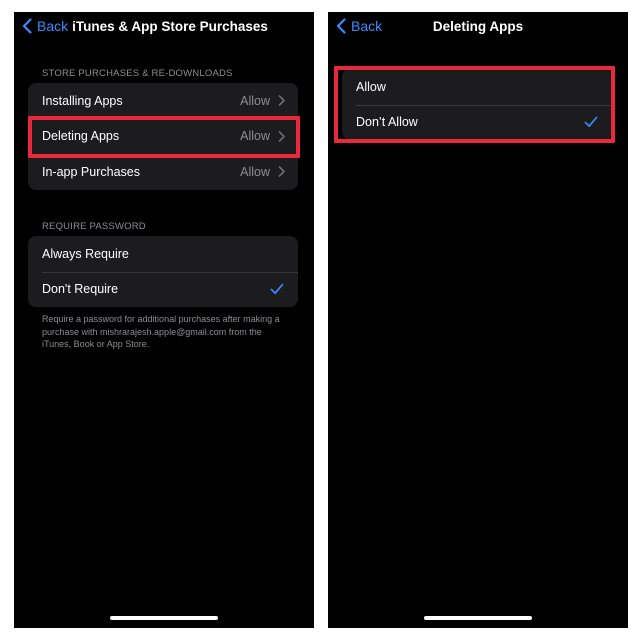  What do you see at coordinates (163, 172) in the screenshot?
I see `in-app-purchases-row: In-app Purchases Allow` at bounding box center [163, 172].